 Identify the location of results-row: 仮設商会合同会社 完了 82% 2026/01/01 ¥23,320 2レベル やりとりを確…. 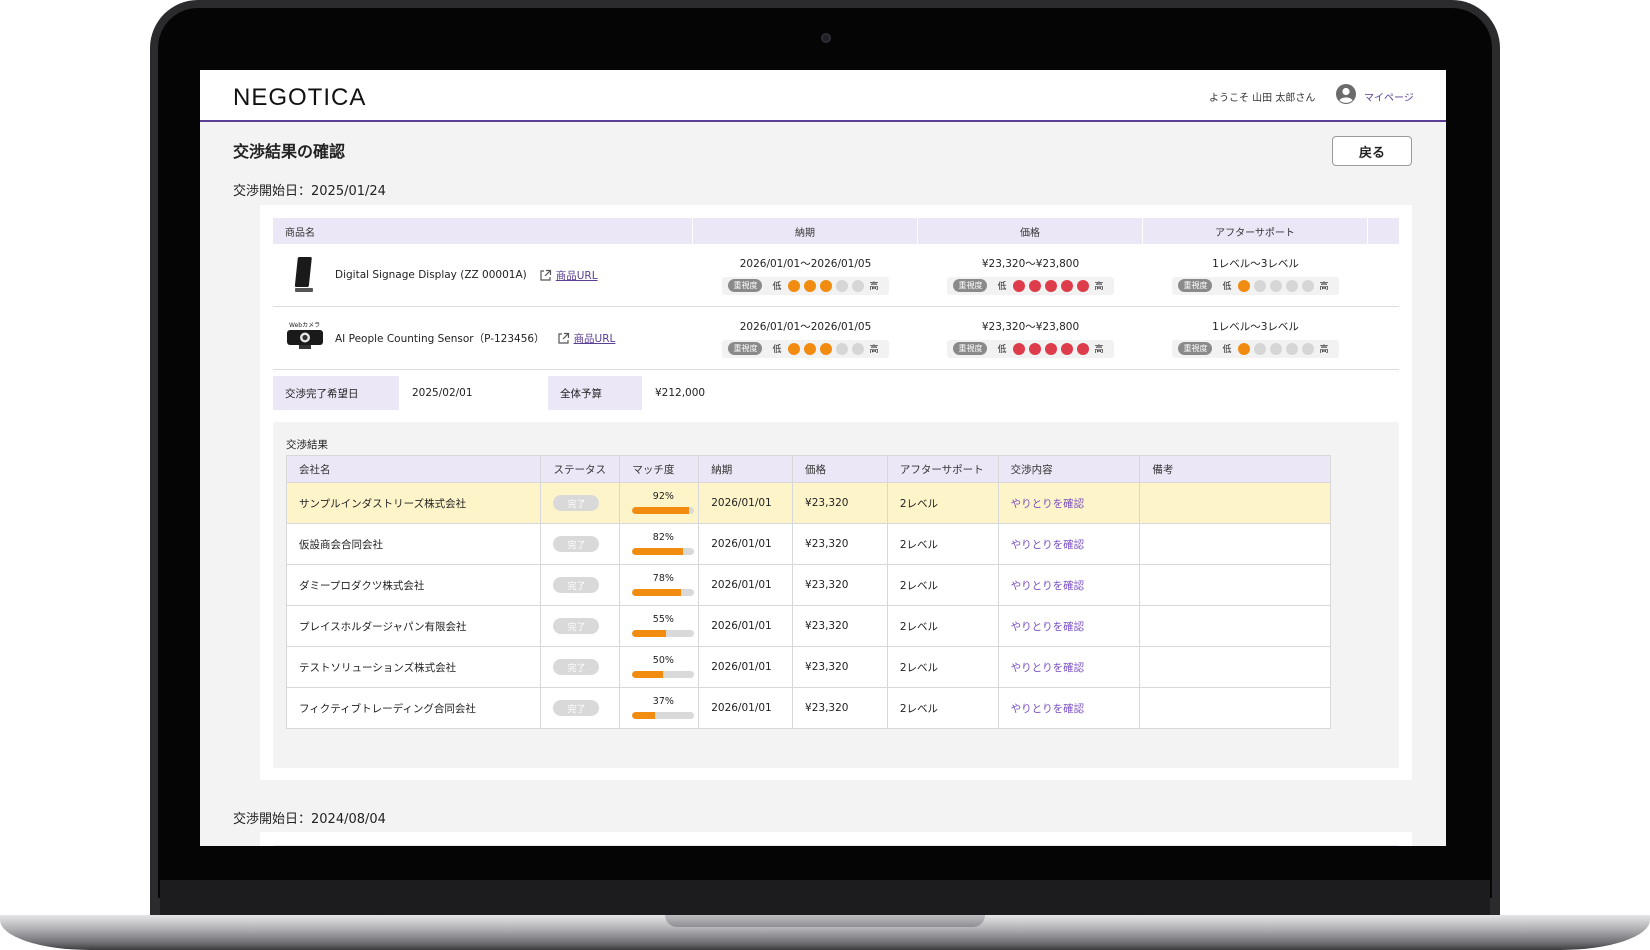
(808, 543).